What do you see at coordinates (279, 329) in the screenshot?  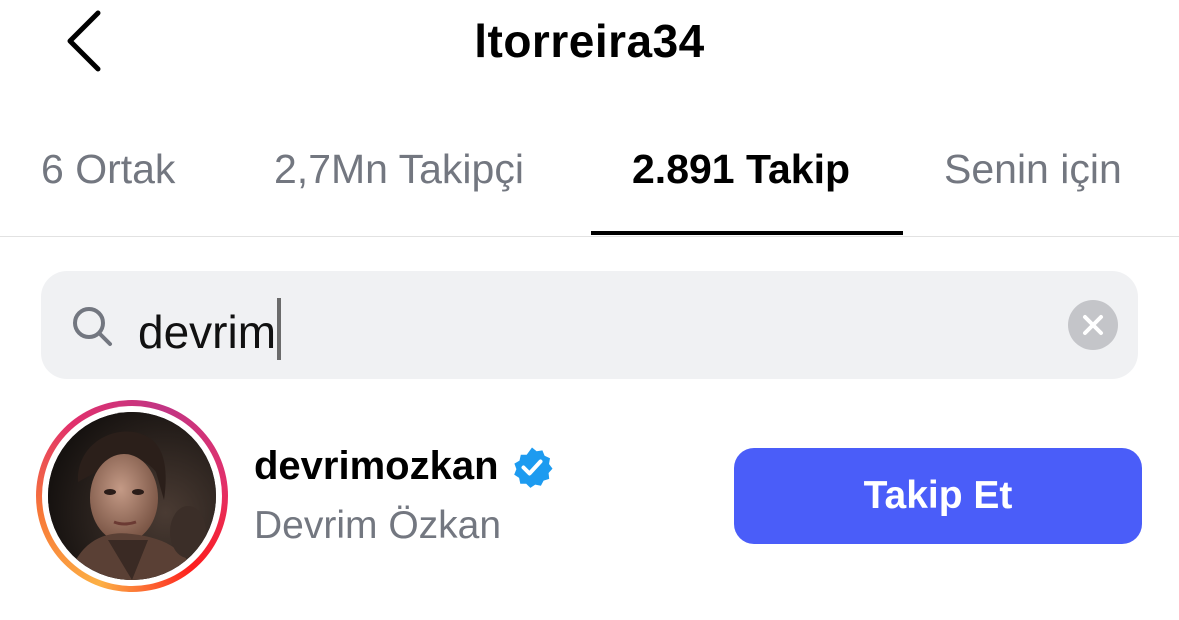 I see `text-caret` at bounding box center [279, 329].